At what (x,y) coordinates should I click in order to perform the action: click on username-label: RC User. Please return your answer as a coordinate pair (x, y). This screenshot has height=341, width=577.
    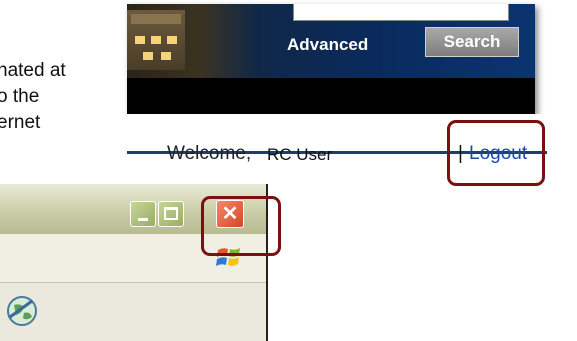
    Looking at the image, I should click on (300, 154).